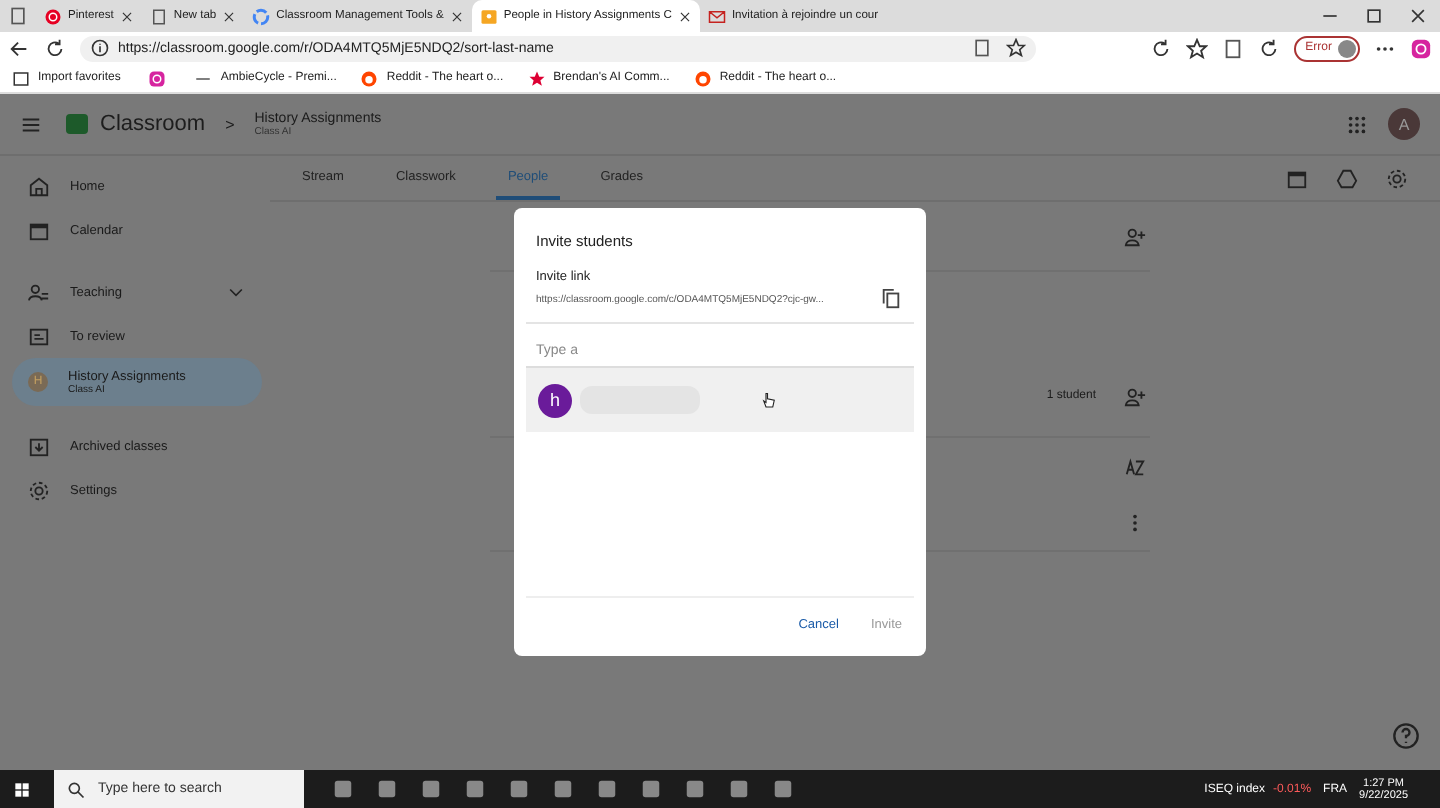 Image resolution: width=1440 pixels, height=808 pixels. Describe the element at coordinates (39, 336) in the screenshot. I see `review-icon` at that location.